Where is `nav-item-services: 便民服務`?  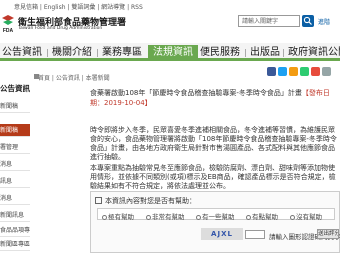
nav-item-services: 便民服務 is located at coordinates (220, 53).